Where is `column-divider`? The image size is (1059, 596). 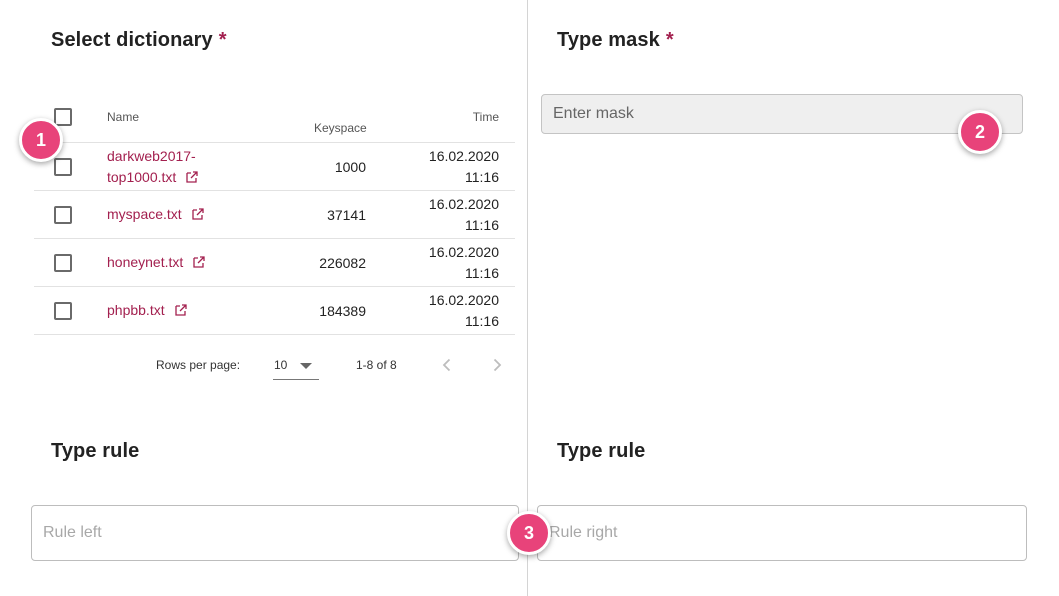 column-divider is located at coordinates (527, 298).